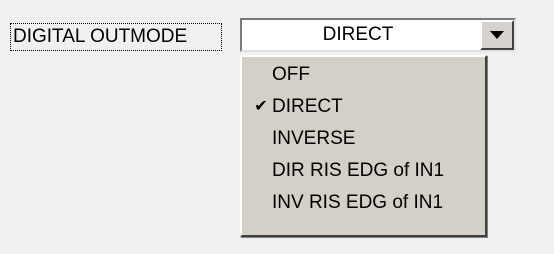 The image size is (554, 254). I want to click on dropdown-arrow-button, so click(497, 35).